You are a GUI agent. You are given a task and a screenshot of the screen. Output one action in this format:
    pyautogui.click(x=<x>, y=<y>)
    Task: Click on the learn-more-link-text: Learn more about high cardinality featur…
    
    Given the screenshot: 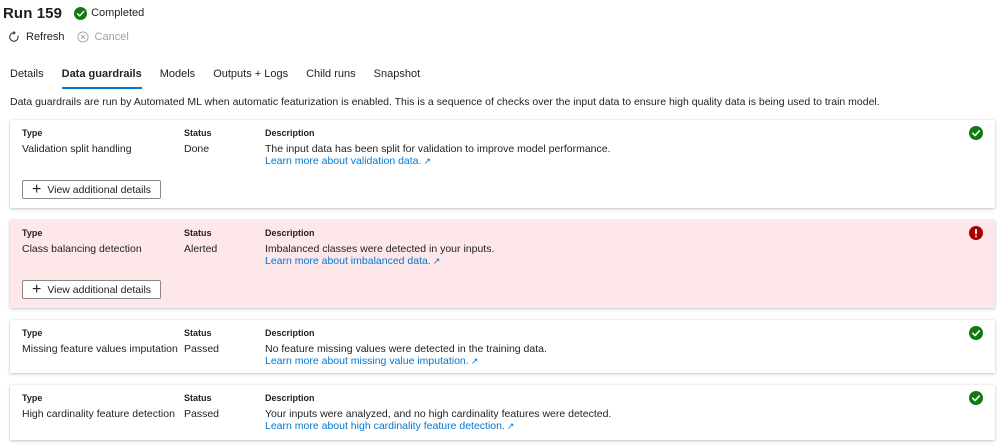 What is the action you would take?
    pyautogui.click(x=385, y=426)
    